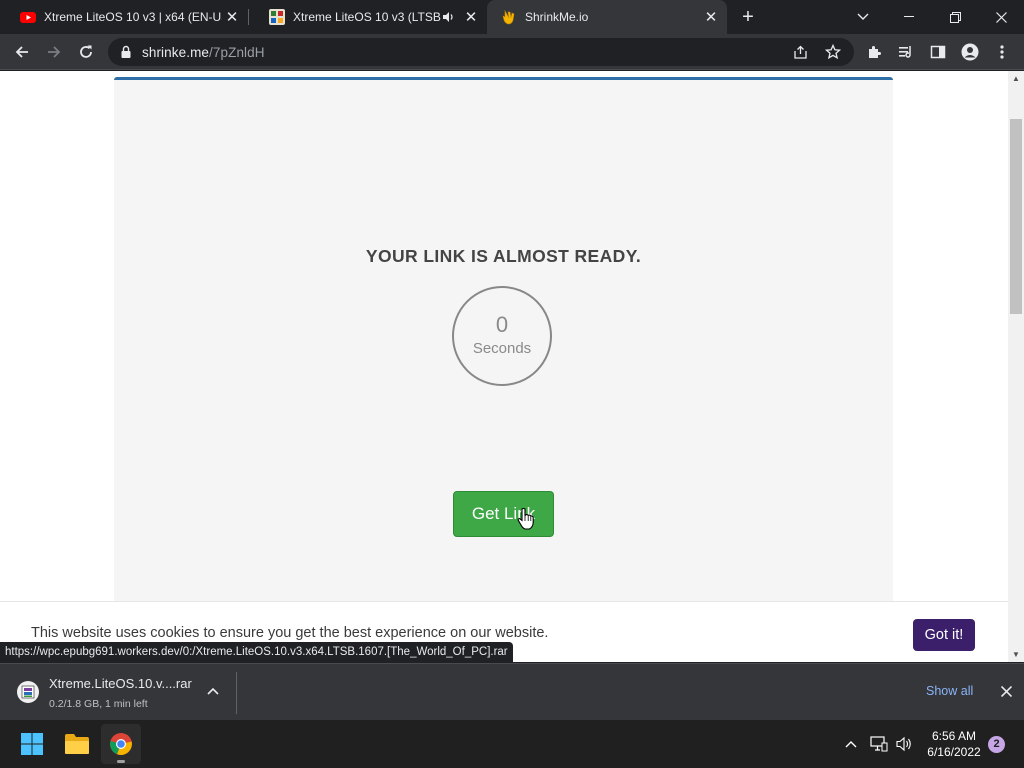 The image size is (1024, 768). I want to click on hand-icon, so click(508, 17).